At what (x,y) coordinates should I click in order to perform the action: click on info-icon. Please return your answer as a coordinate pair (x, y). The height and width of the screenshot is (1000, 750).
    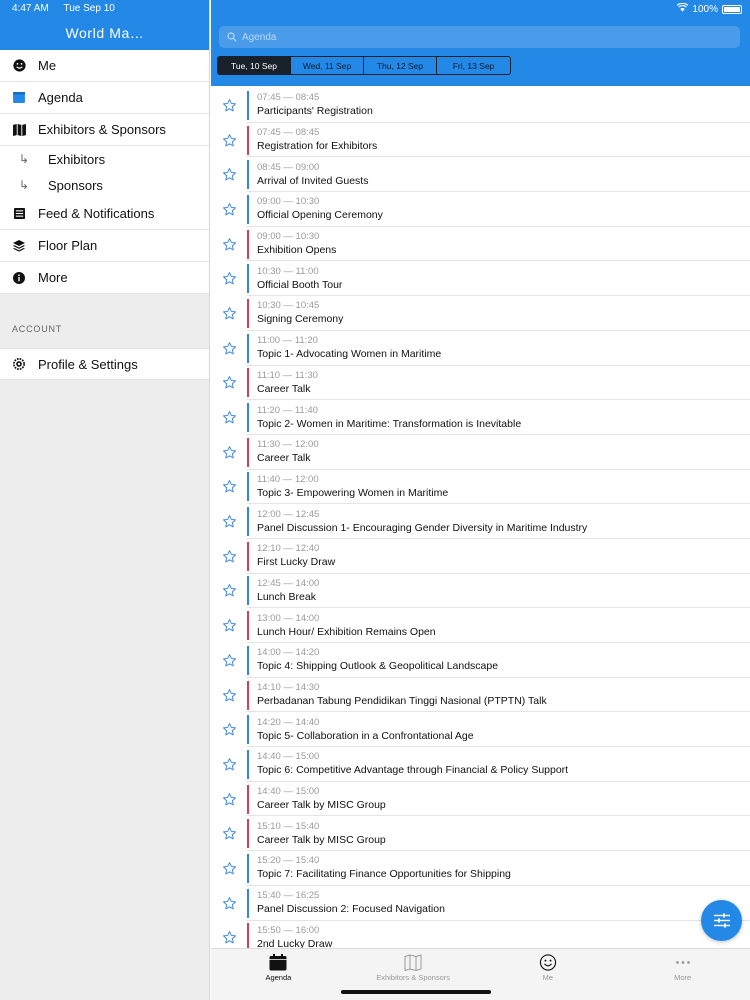
    Looking at the image, I should click on (19, 277).